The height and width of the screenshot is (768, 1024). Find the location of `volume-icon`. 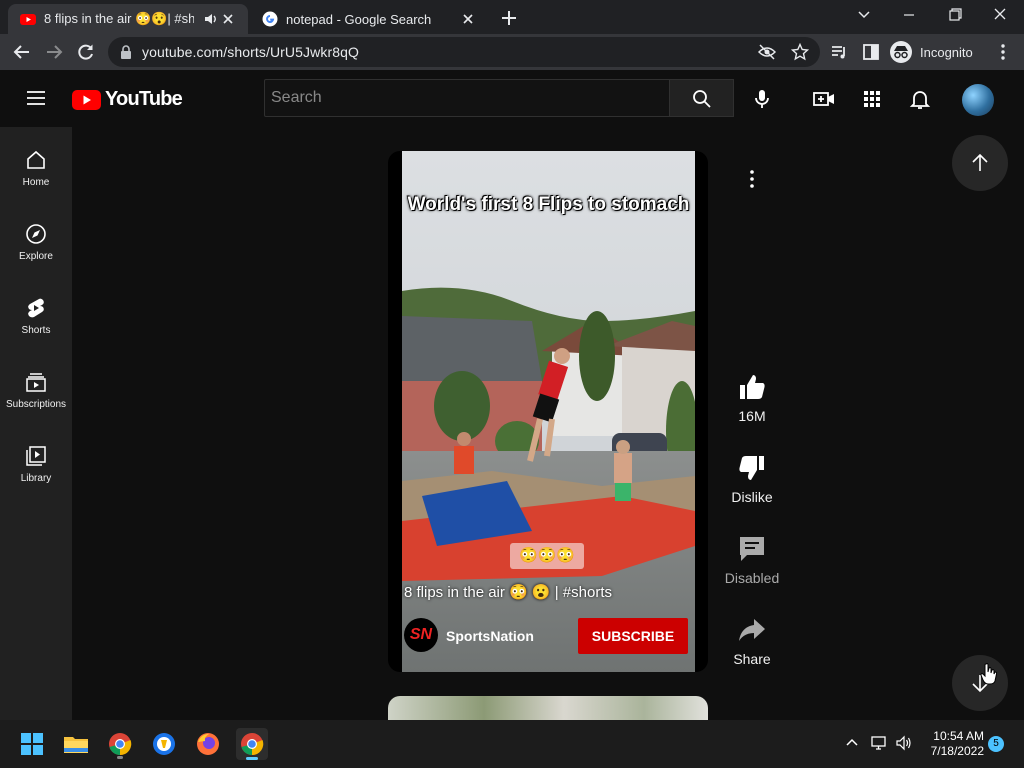

volume-icon is located at coordinates (904, 743).